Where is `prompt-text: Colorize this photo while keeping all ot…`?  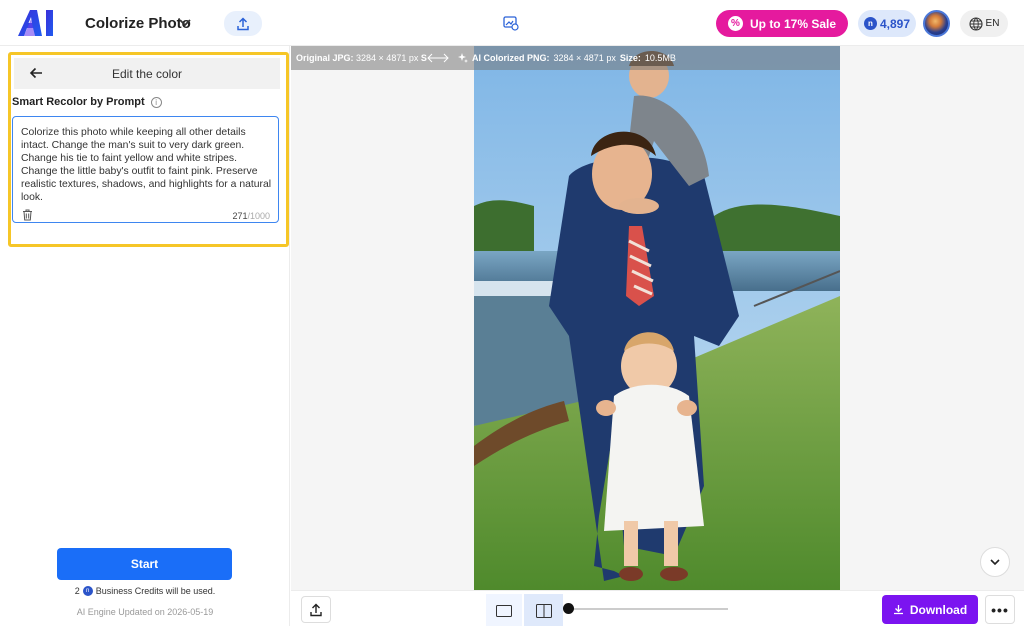 prompt-text: Colorize this photo while keeping all ot… is located at coordinates (147, 165).